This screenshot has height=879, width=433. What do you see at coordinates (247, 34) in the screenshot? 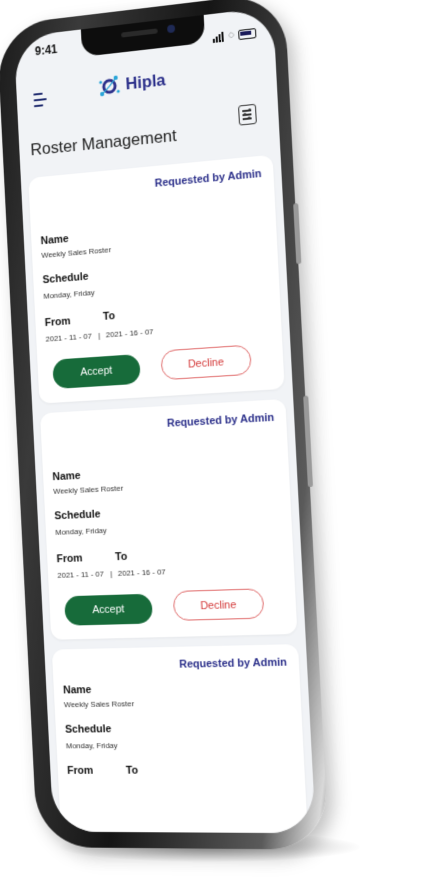
I see `battery-icon` at bounding box center [247, 34].